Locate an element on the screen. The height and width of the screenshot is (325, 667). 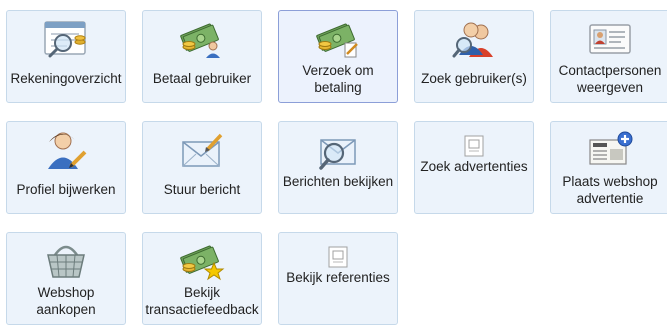
pay-user-icon is located at coordinates (202, 39).